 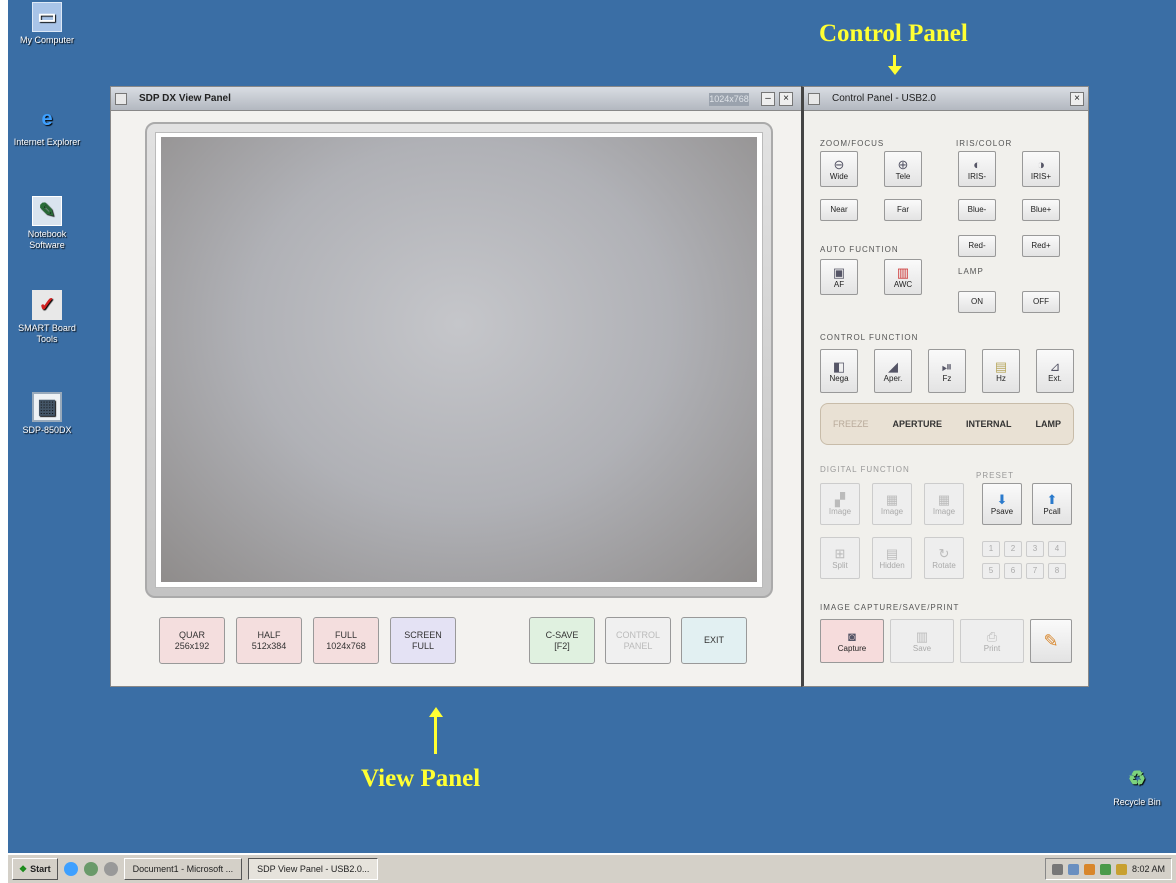 What do you see at coordinates (917, 424) in the screenshot?
I see `status-aperture: APERTURE` at bounding box center [917, 424].